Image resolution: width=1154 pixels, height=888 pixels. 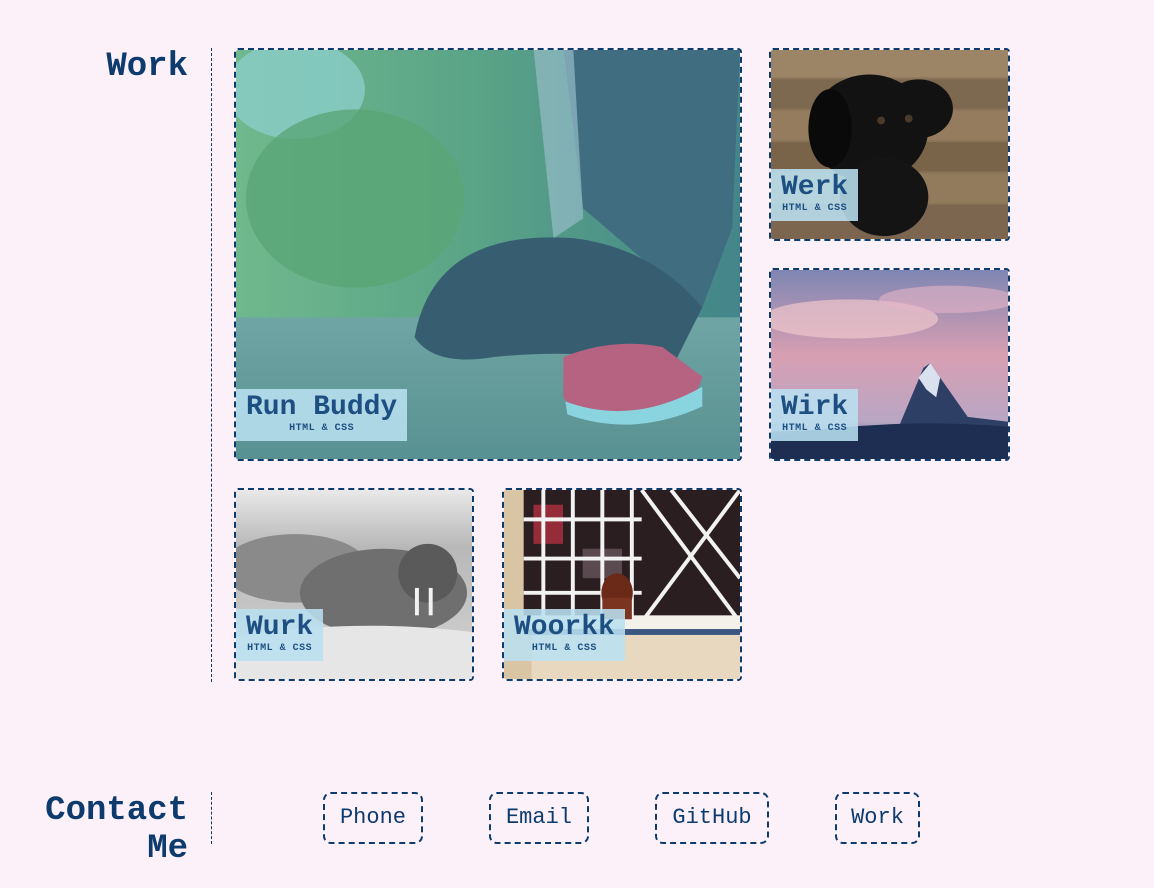 What do you see at coordinates (622, 584) in the screenshot?
I see `project-card-woorkk: Woorkk HTML & CSS` at bounding box center [622, 584].